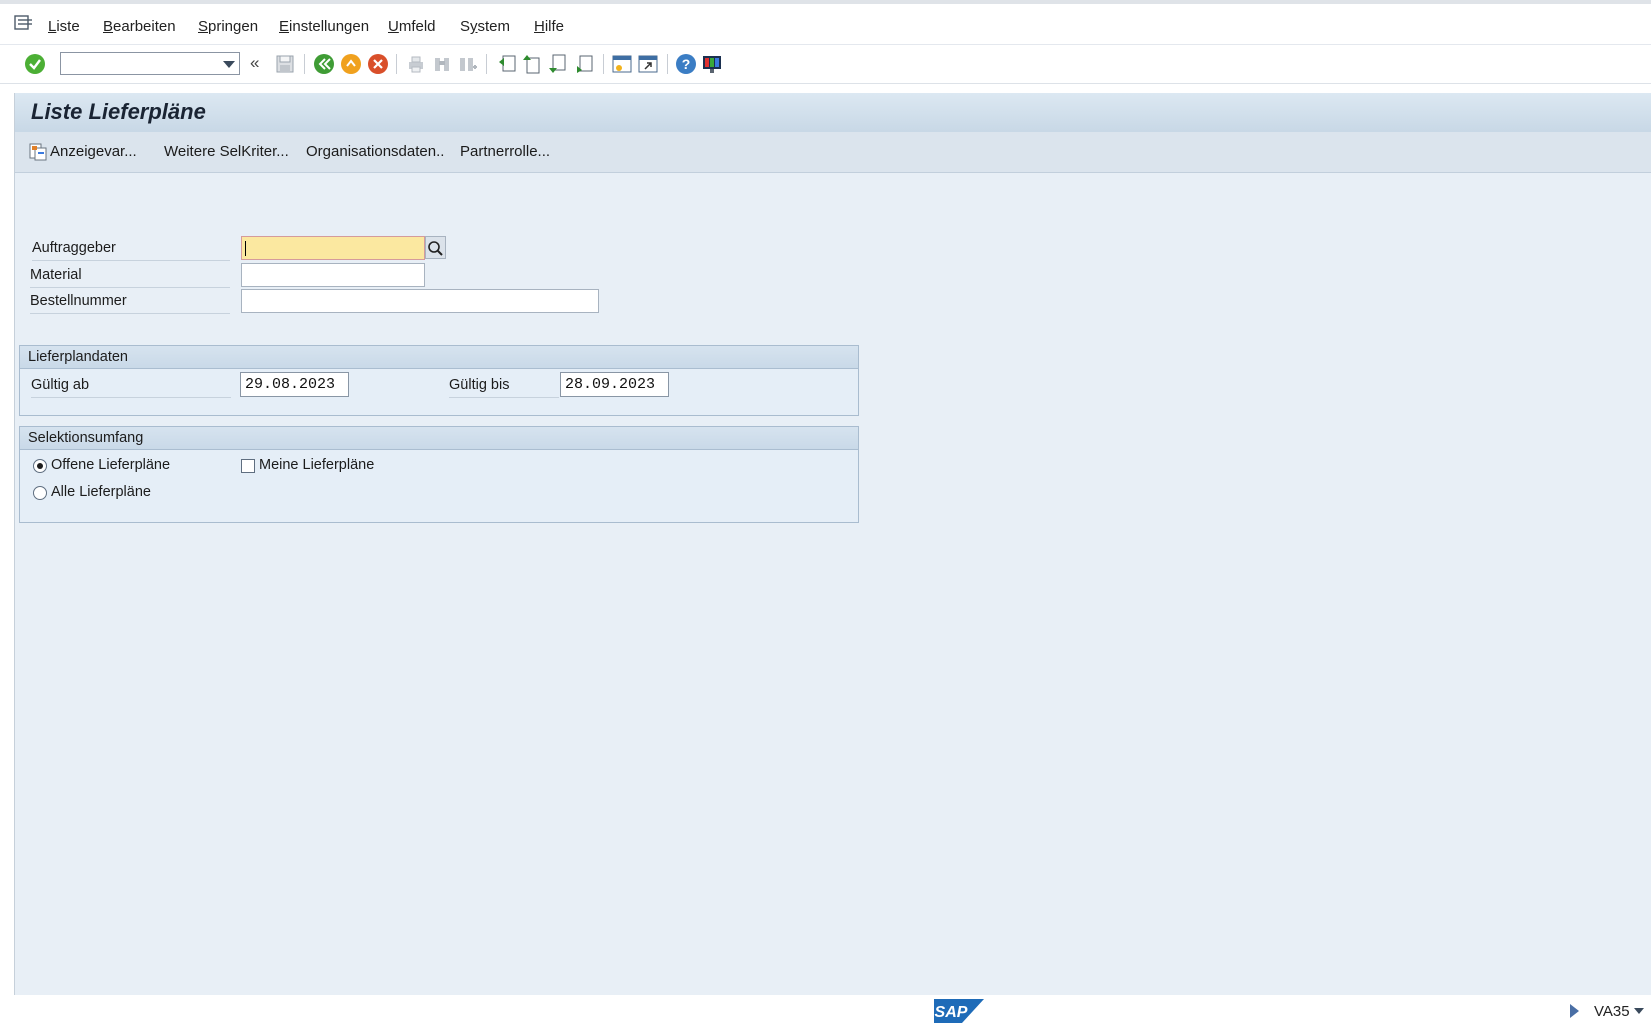  Describe the element at coordinates (64, 26) in the screenshot. I see `menu-item-liste: Liste` at that location.